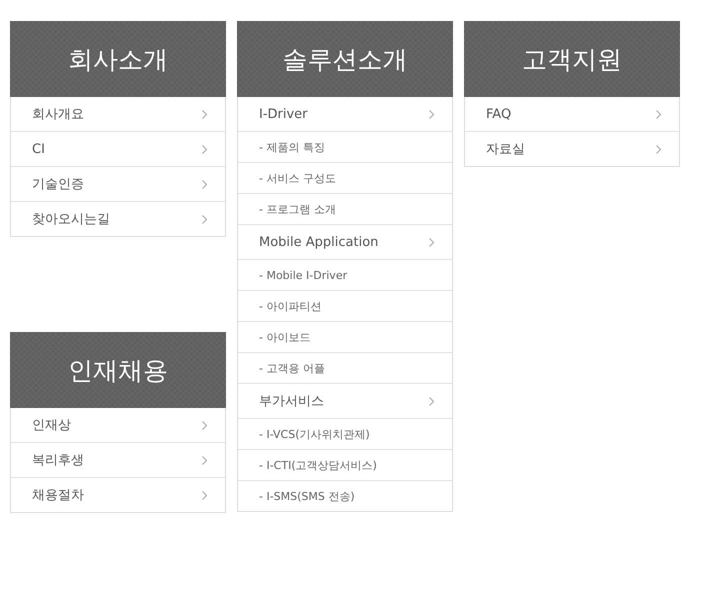 This screenshot has height=600, width=725. What do you see at coordinates (345, 367) in the screenshot?
I see `submenu-item: - 고객용 어플` at bounding box center [345, 367].